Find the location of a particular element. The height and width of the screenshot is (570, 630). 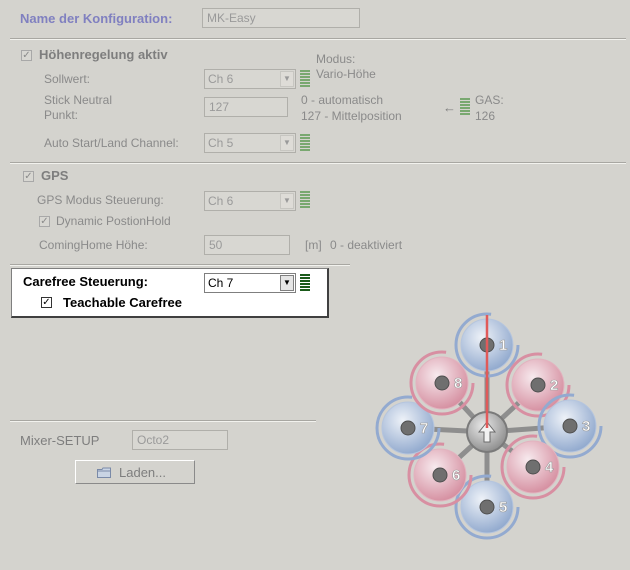

dynamic-posthold-label: Dynamic PostionHold is located at coordinates (113, 221).